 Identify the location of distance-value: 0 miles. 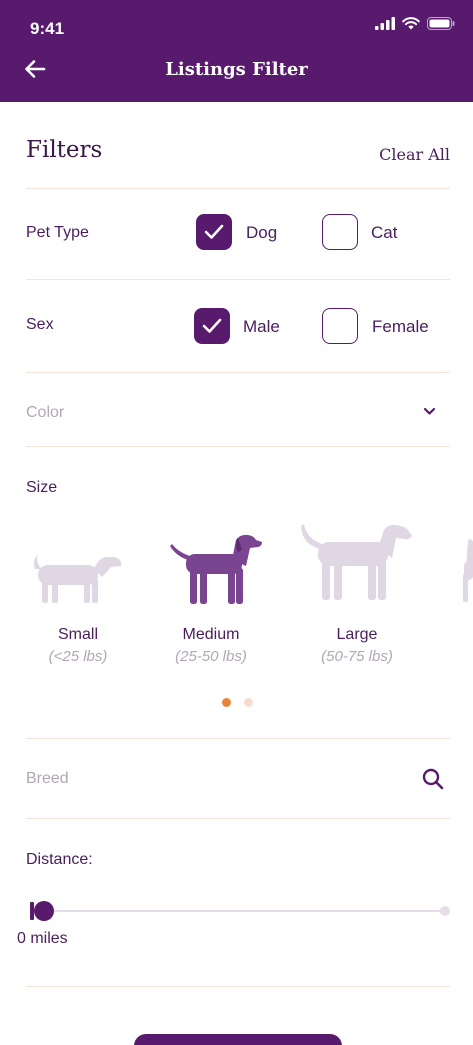
(42, 938).